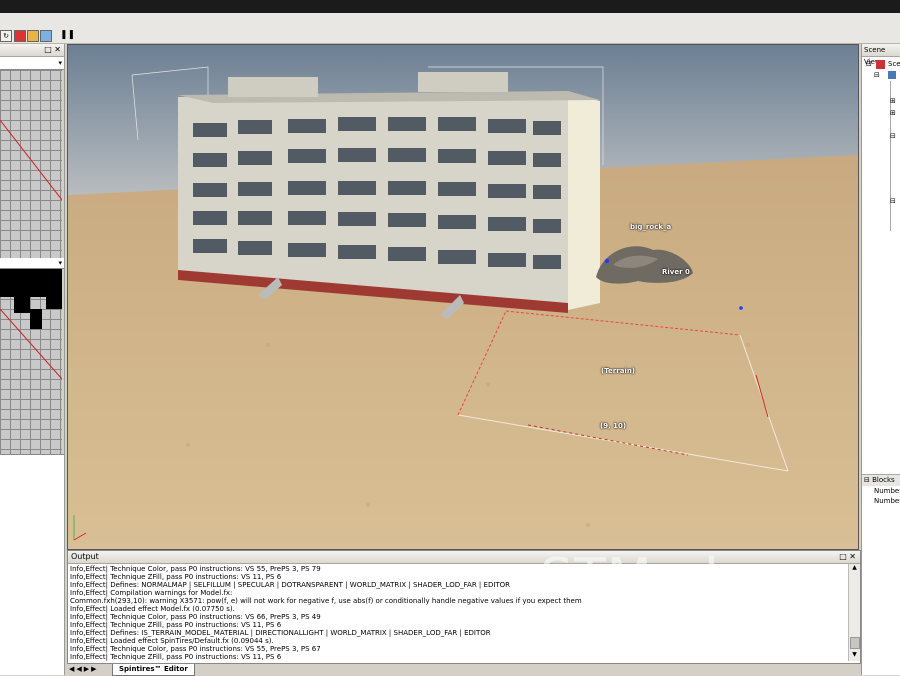 The image size is (900, 676). Describe the element at coordinates (85, 556) in the screenshot. I see `output-title: Output` at that location.